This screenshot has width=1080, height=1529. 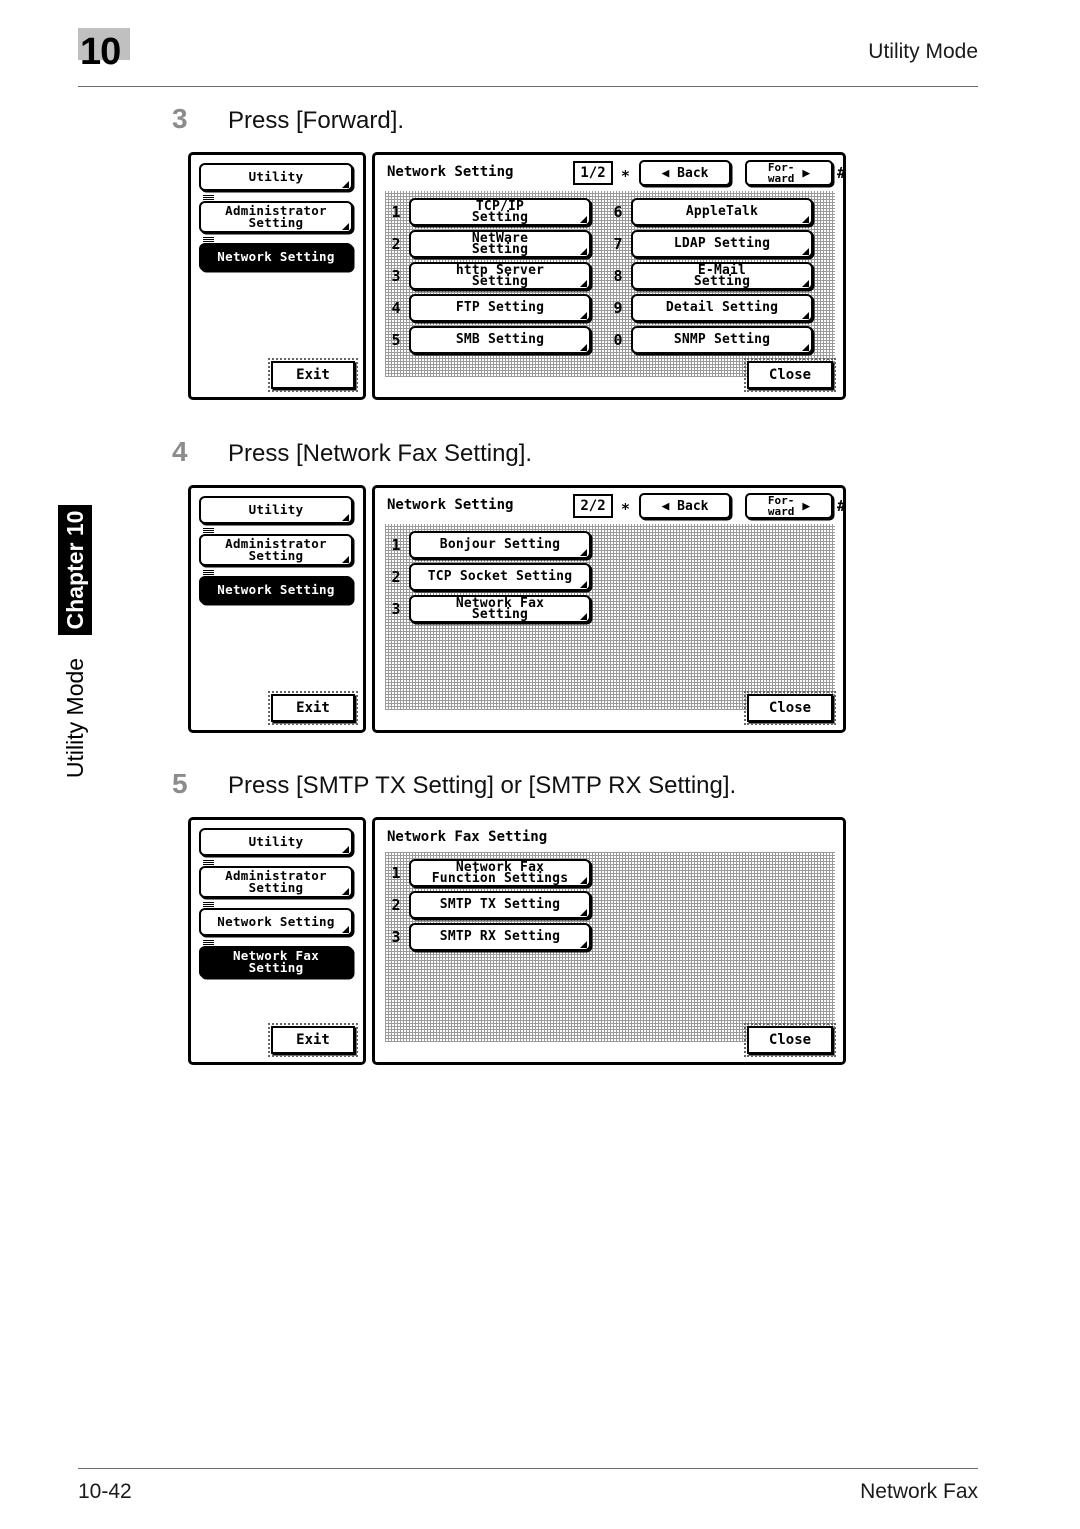 I want to click on tree-item-label: Network Fax Setting, so click(x=276, y=961).